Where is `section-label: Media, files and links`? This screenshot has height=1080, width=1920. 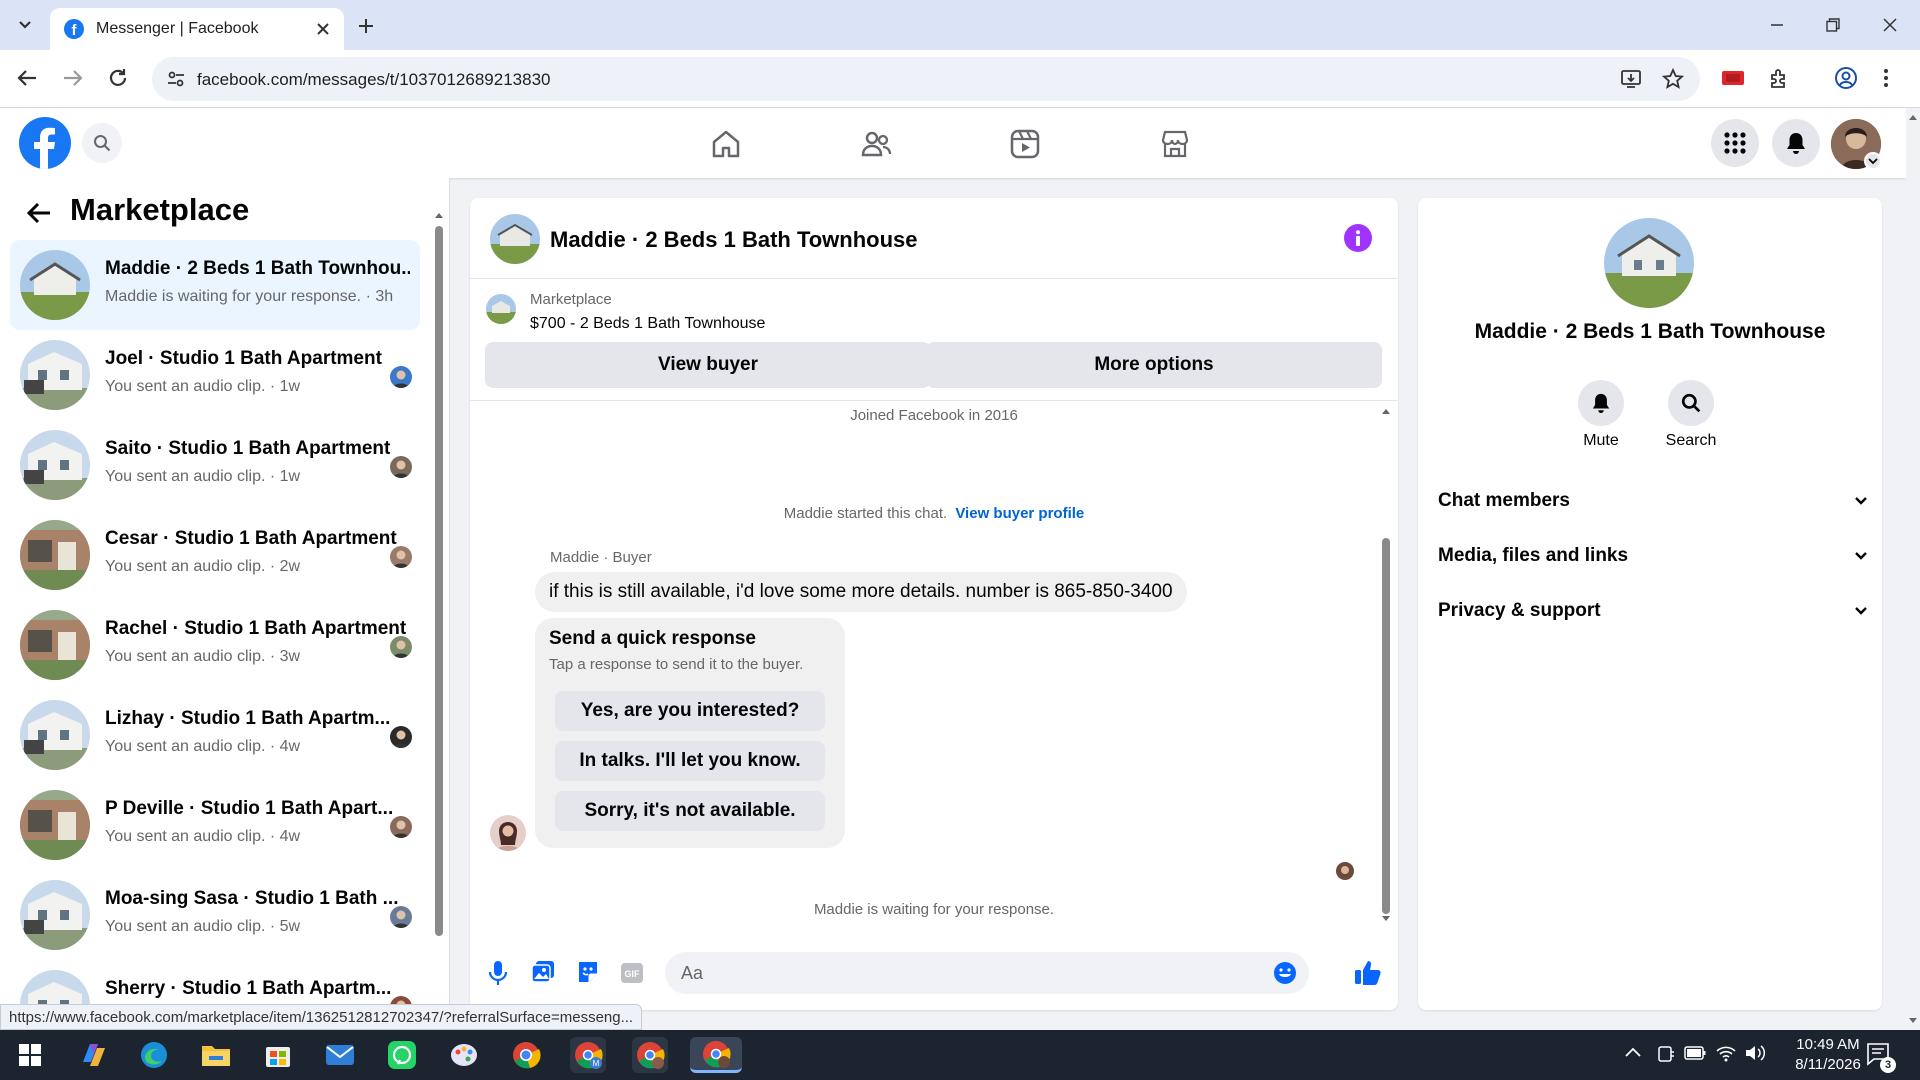 section-label: Media, files and links is located at coordinates (1533, 555).